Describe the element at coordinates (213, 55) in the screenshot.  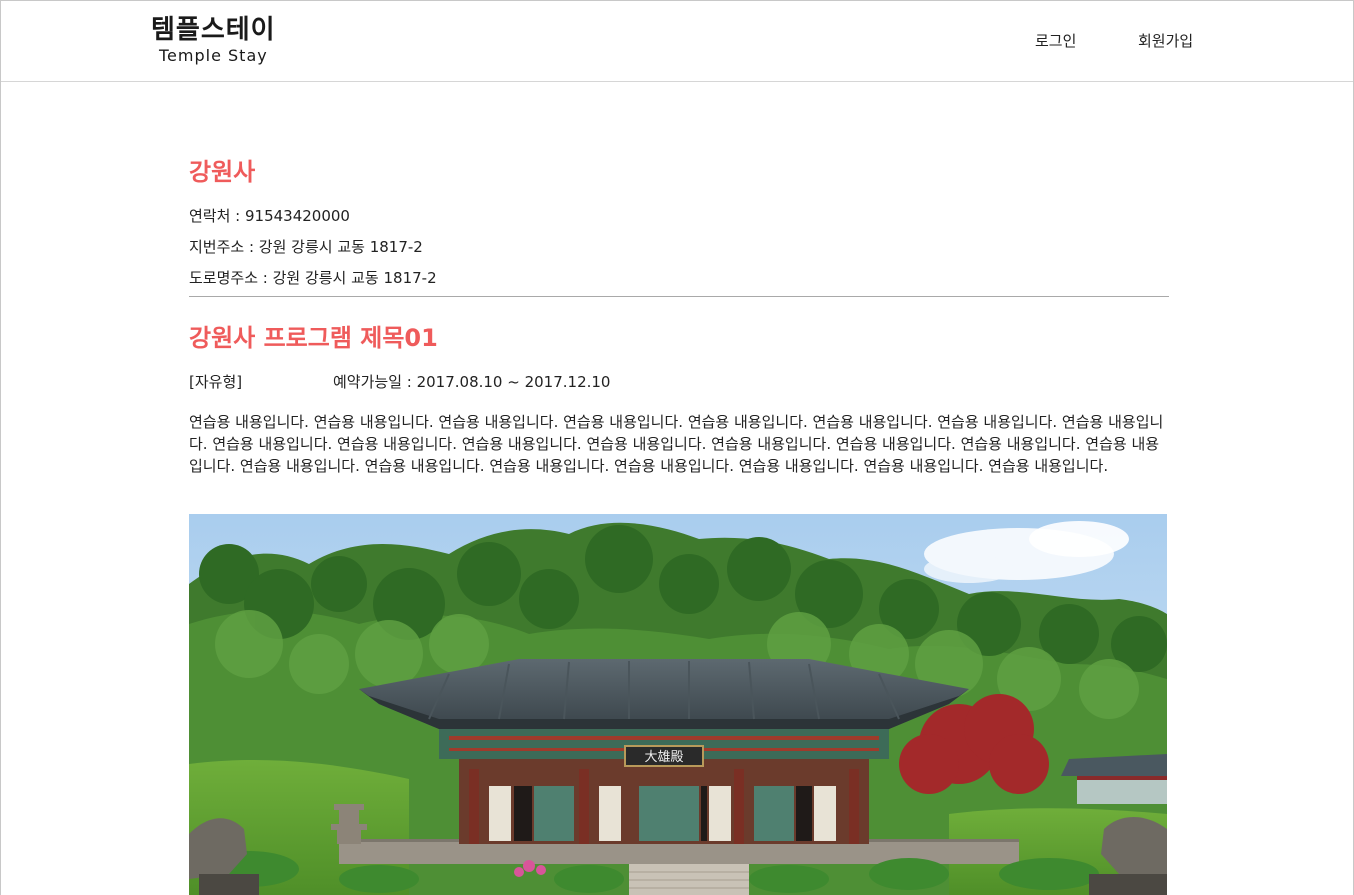
I see `logo-english-text: Temple Stay` at that location.